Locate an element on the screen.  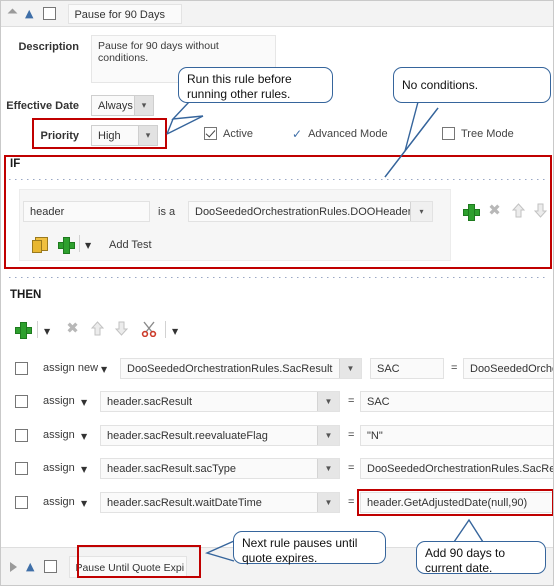
effective-date-select: Always ▾ is located at coordinates (122, 105).